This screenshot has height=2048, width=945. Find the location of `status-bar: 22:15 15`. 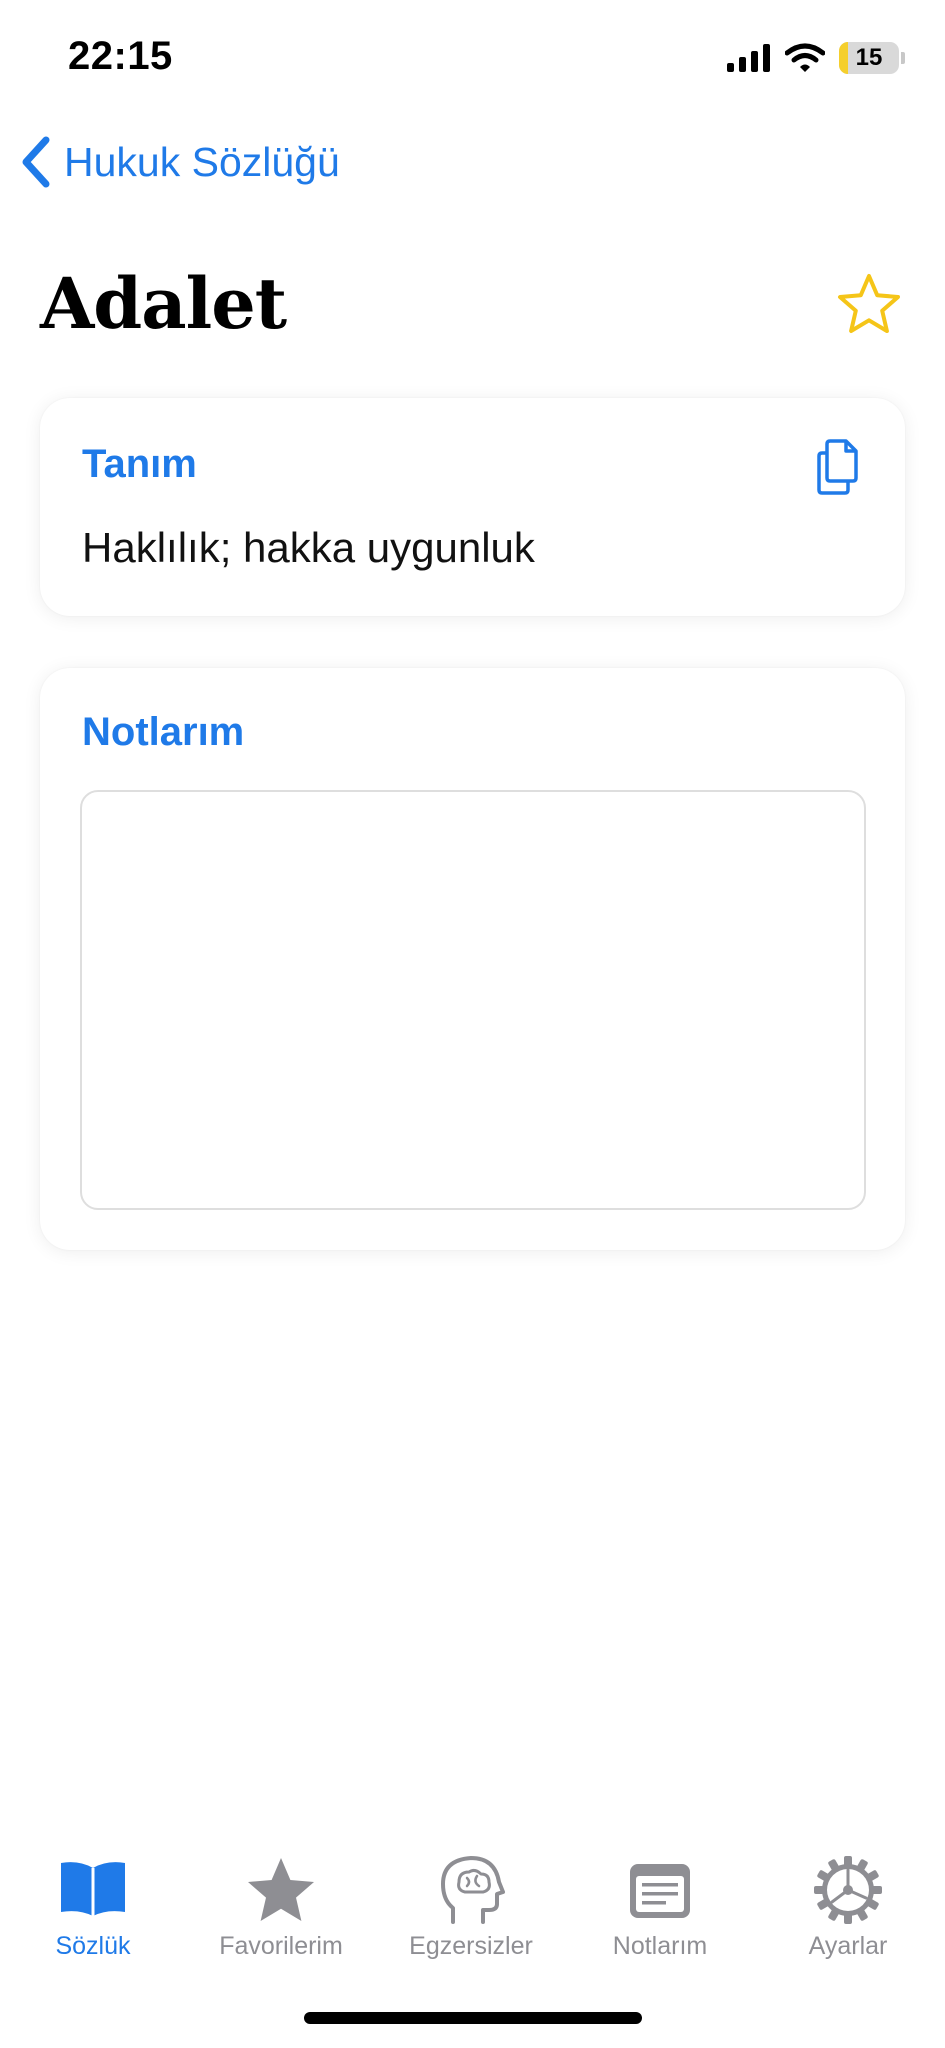

status-bar: 22:15 15 is located at coordinates (472, 55).